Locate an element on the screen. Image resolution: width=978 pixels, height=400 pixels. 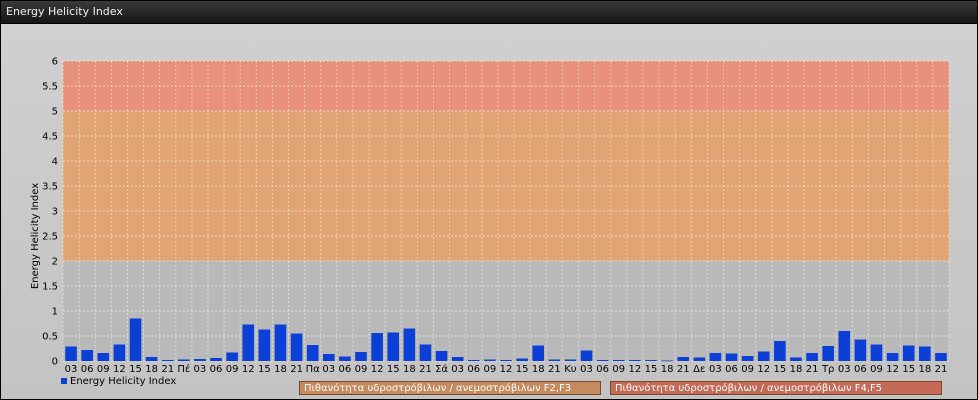
y-tick-label: 6 is located at coordinates (55, 62).